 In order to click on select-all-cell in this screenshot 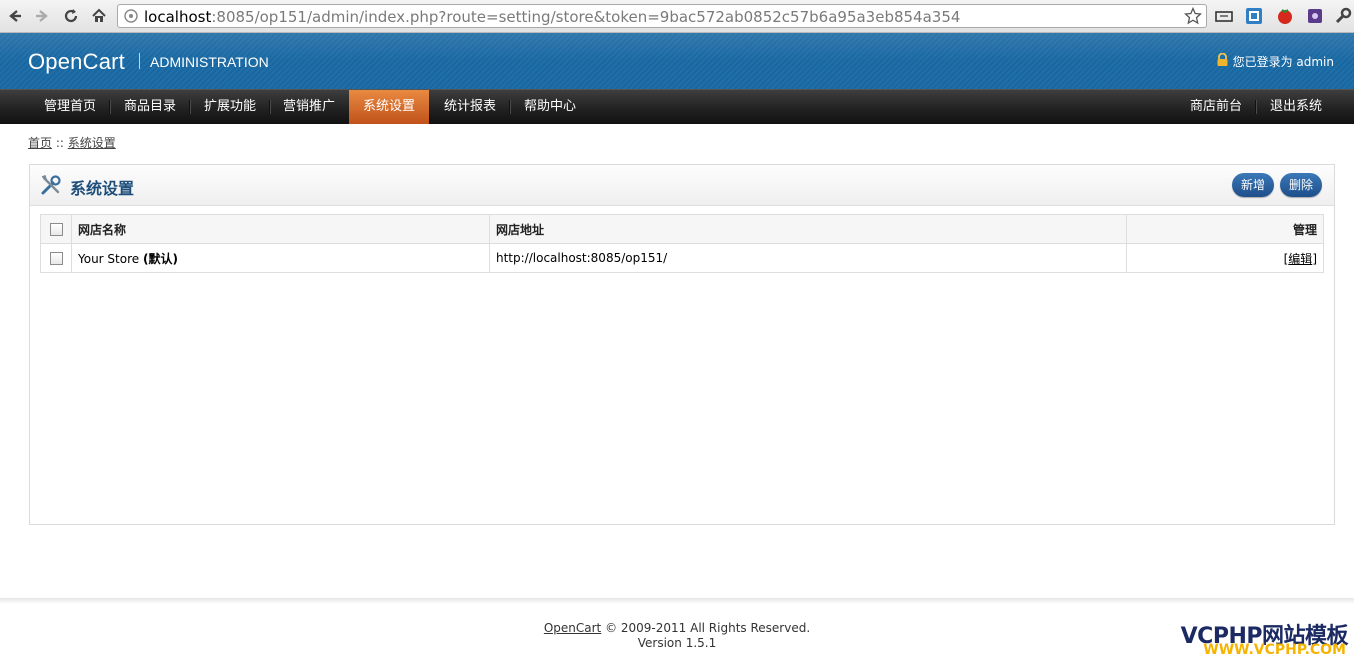, I will do `click(56, 229)`.